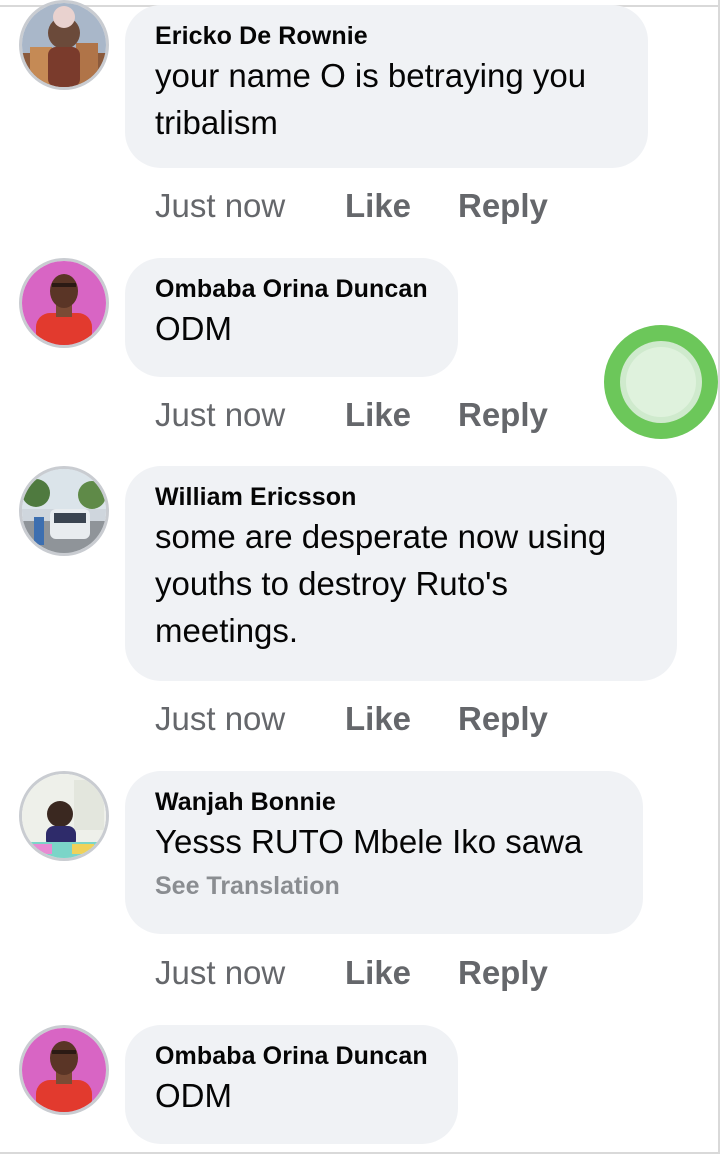  Describe the element at coordinates (384, 886) in the screenshot. I see `see-translation-link: See Translation` at that location.